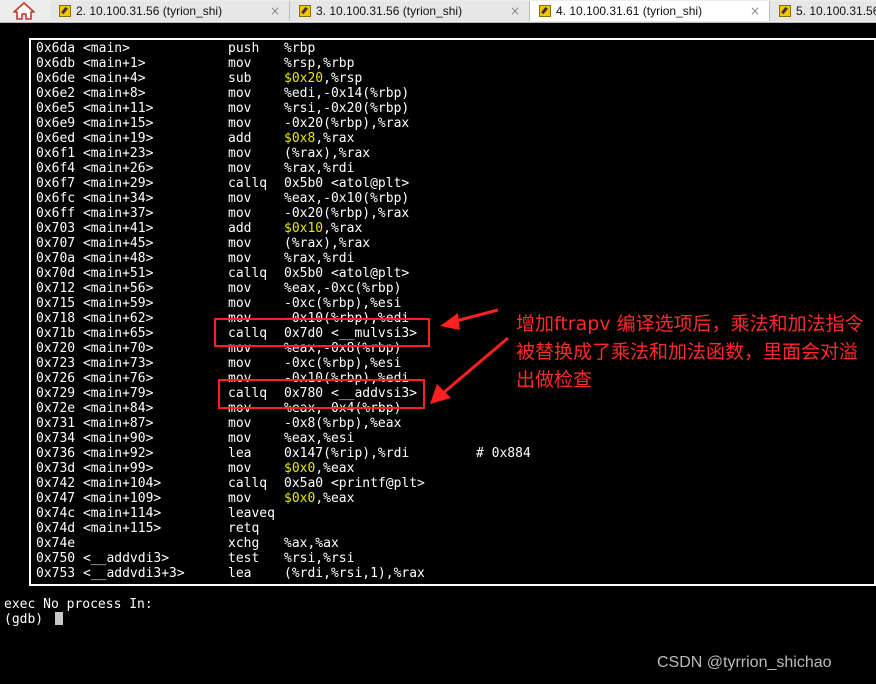  Describe the element at coordinates (475, 366) in the screenshot. I see `arrow-to-addvsi3` at that location.